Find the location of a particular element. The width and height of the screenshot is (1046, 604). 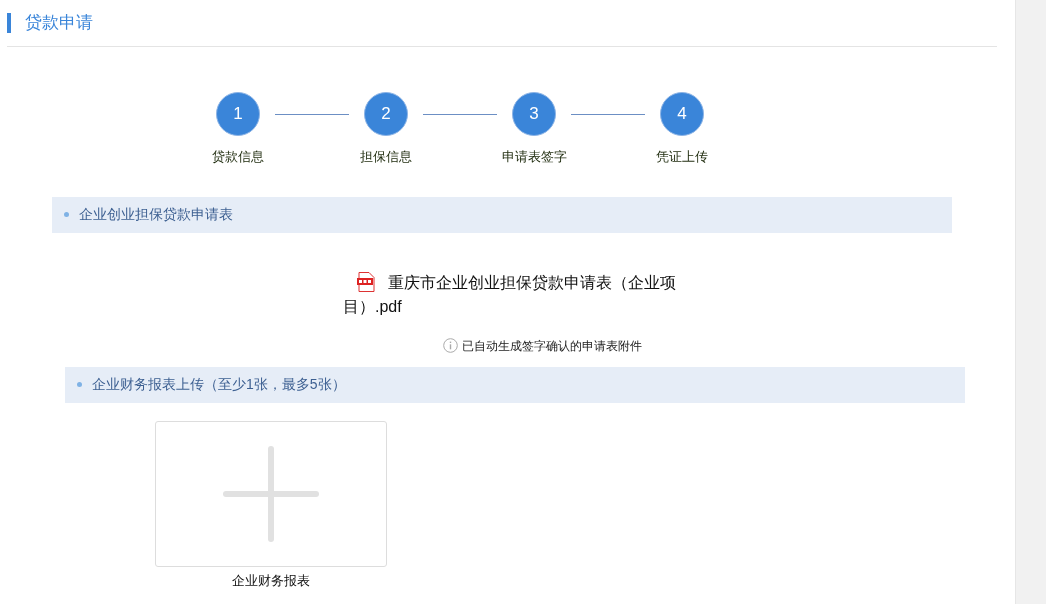

step-number: 4 is located at coordinates (682, 114).